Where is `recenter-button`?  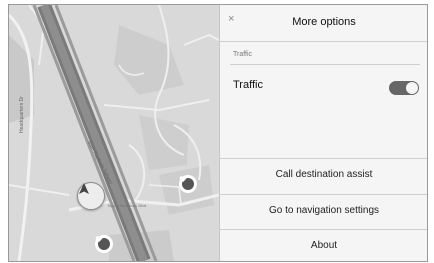
recenter-button is located at coordinates (91, 196).